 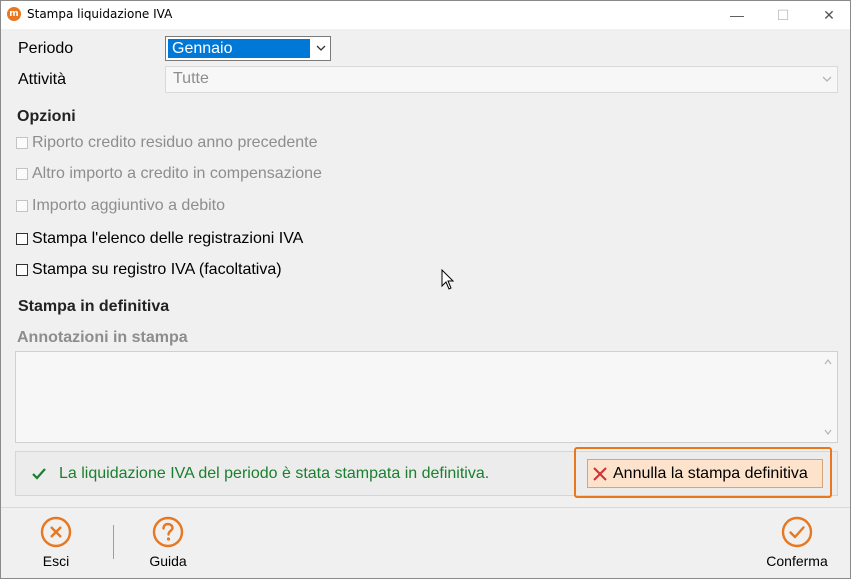 I want to click on option-label: Stampa l'elenco delle registrazioni IVA, so click(x=167, y=239).